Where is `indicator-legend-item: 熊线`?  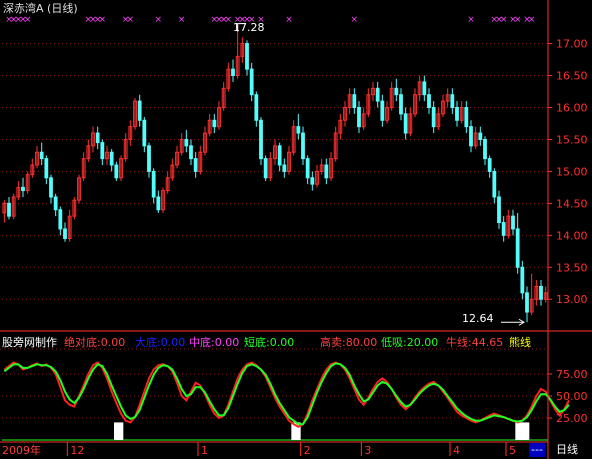 indicator-legend-item: 熊线 is located at coordinates (520, 342).